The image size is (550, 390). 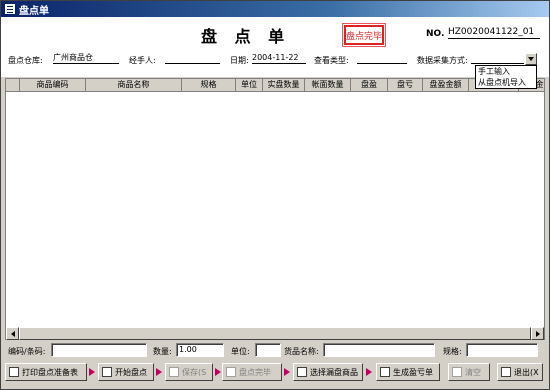 I want to click on save-label: 保存(S, so click(x=194, y=372).